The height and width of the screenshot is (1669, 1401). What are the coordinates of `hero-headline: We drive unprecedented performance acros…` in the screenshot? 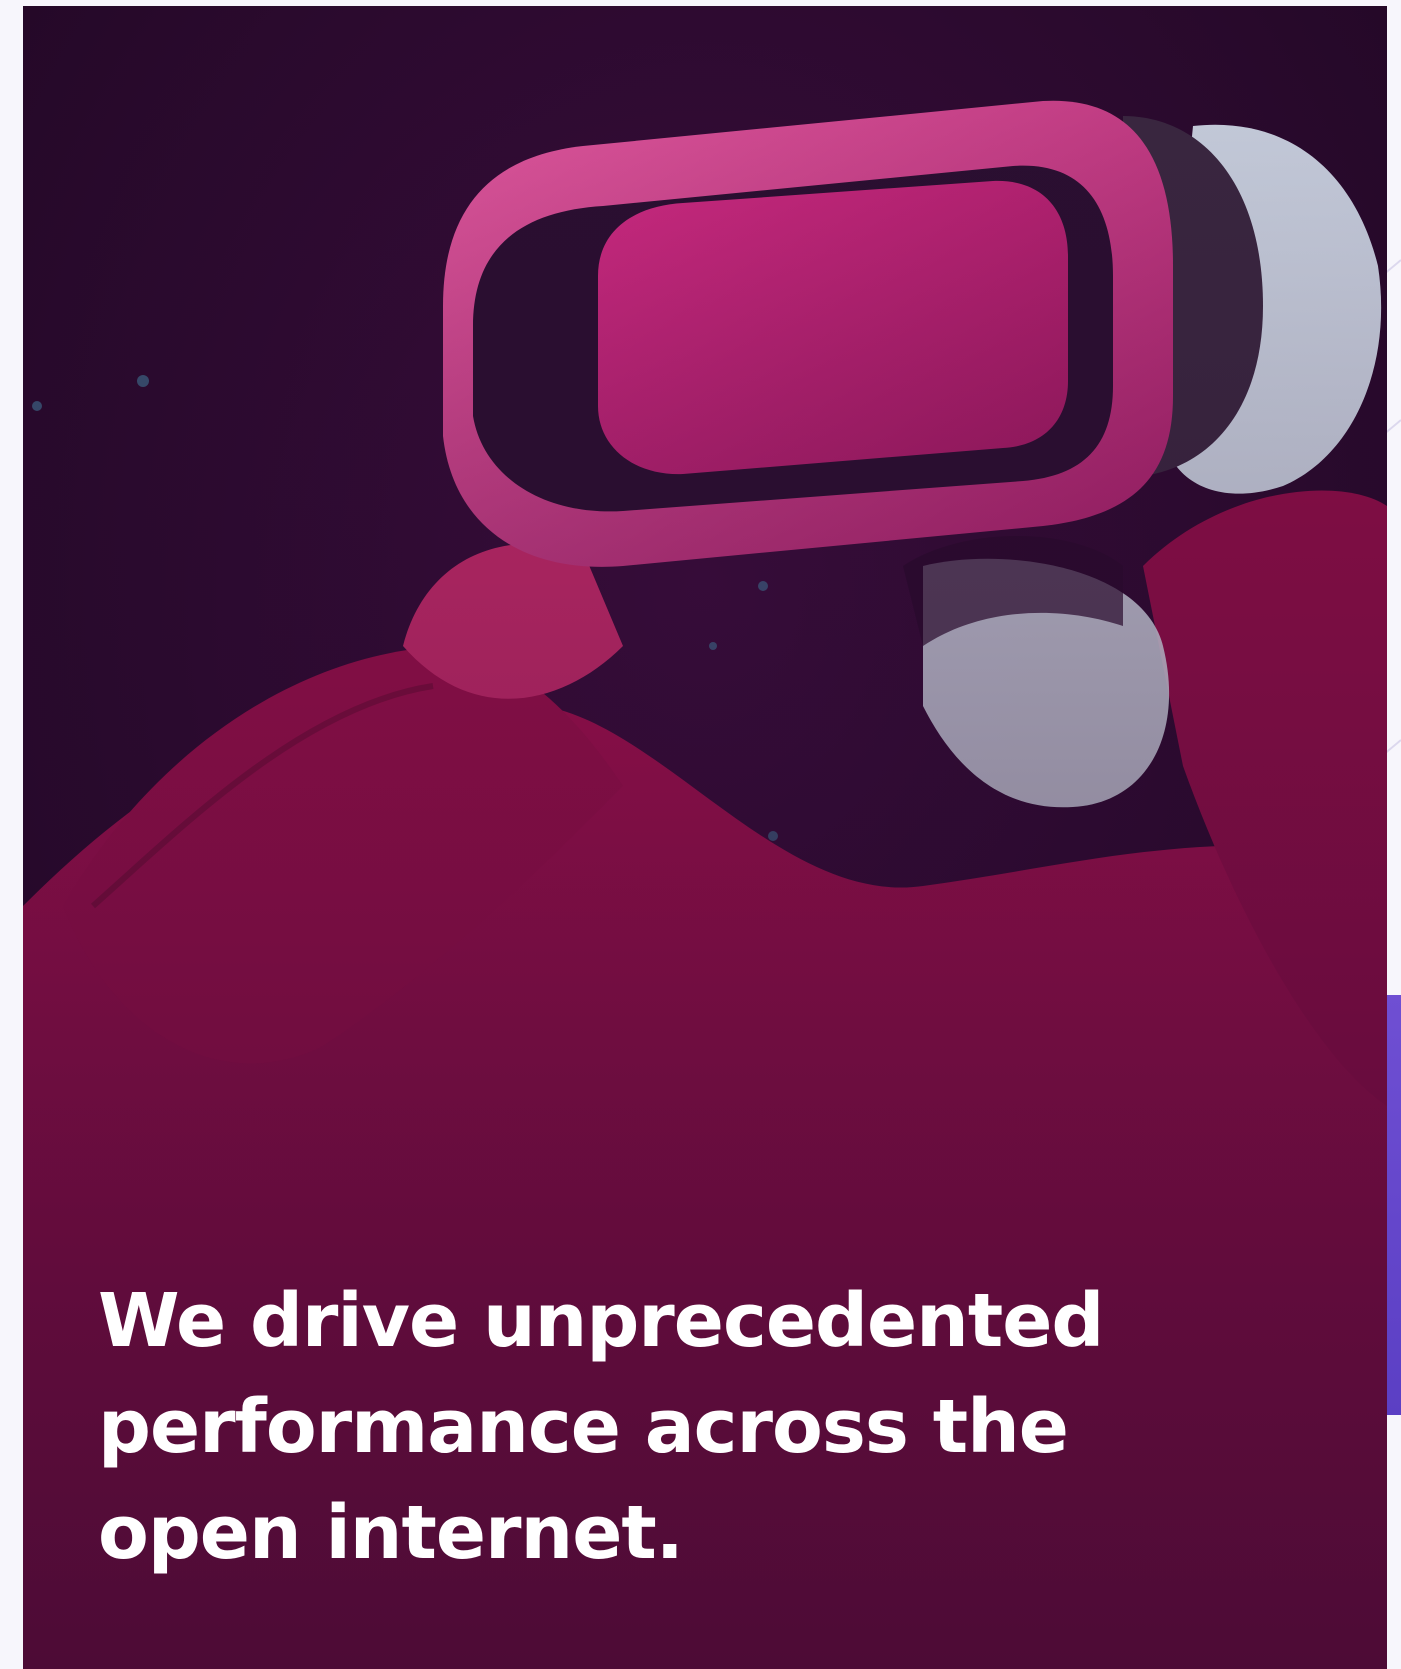 It's located at (601, 1427).